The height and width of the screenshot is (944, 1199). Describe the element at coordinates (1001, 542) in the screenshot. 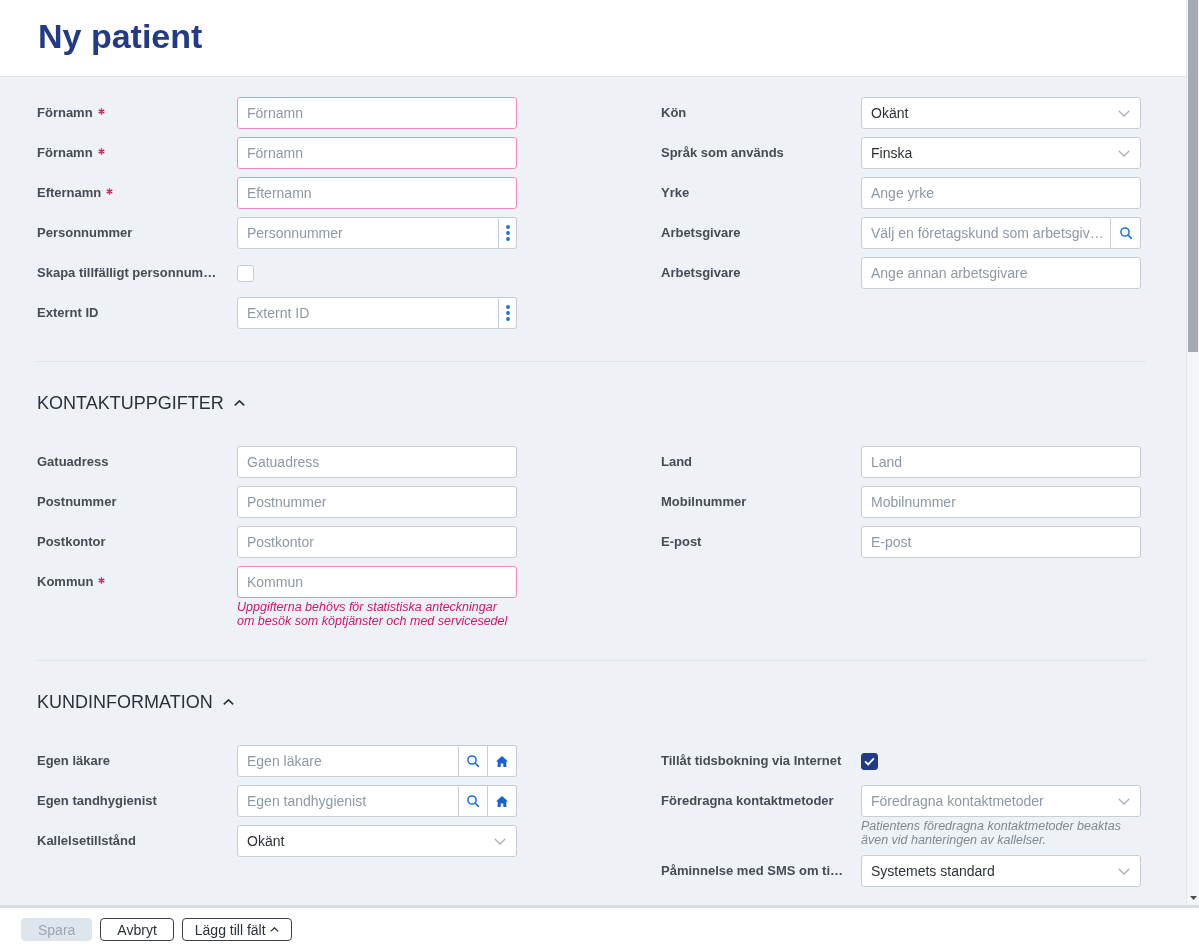

I see `text-field: E-post` at that location.